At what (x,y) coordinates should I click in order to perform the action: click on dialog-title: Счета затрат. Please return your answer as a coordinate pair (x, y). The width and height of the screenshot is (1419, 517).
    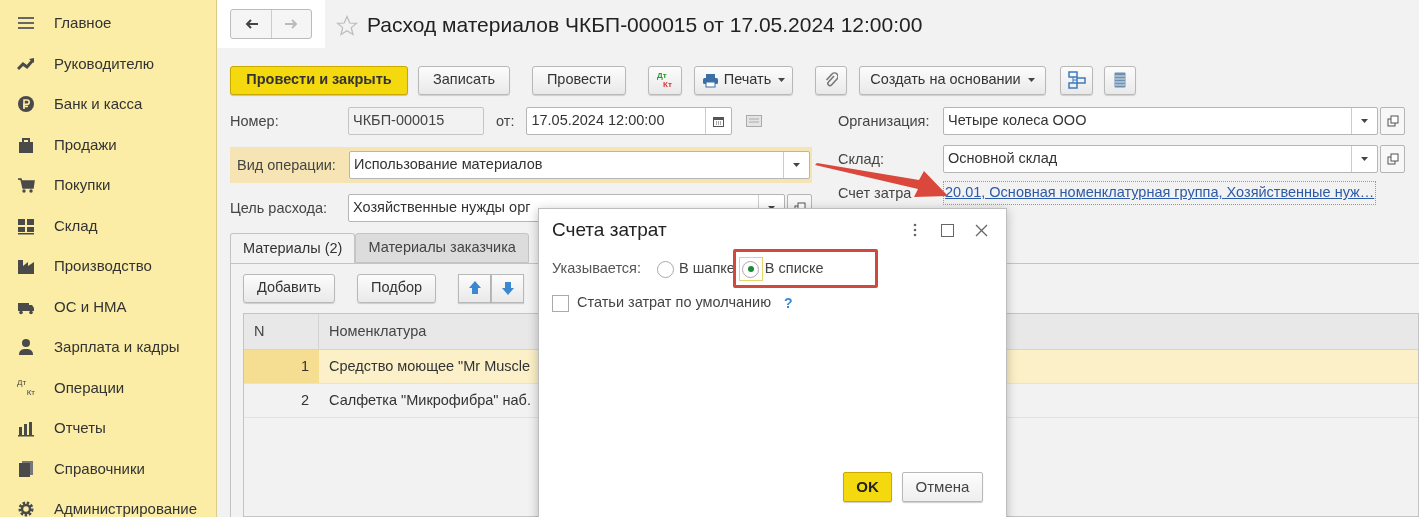
    Looking at the image, I should click on (610, 229).